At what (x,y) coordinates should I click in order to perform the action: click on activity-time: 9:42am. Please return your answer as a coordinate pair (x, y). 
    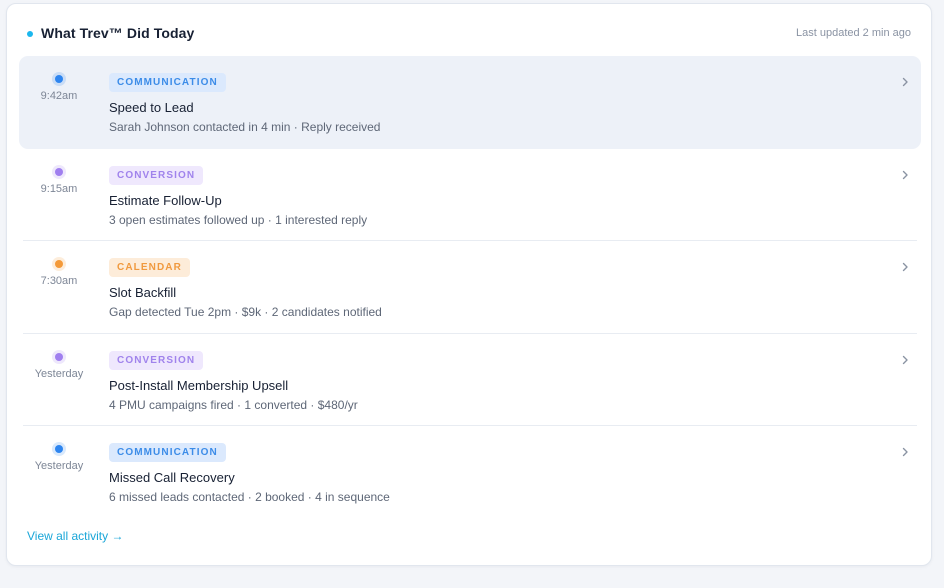
    Looking at the image, I should click on (59, 96).